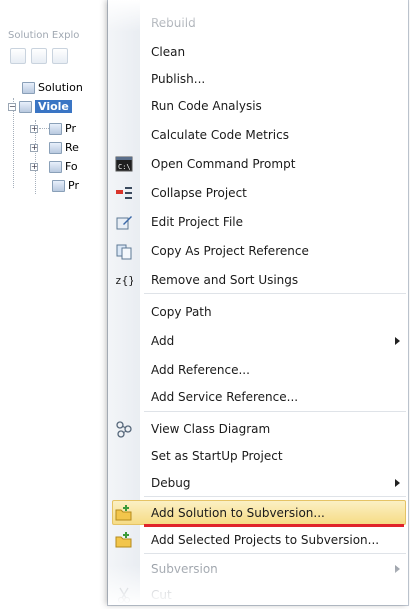  I want to click on menu-item-run-code-analysis: Run Code Analysis, so click(258, 105).